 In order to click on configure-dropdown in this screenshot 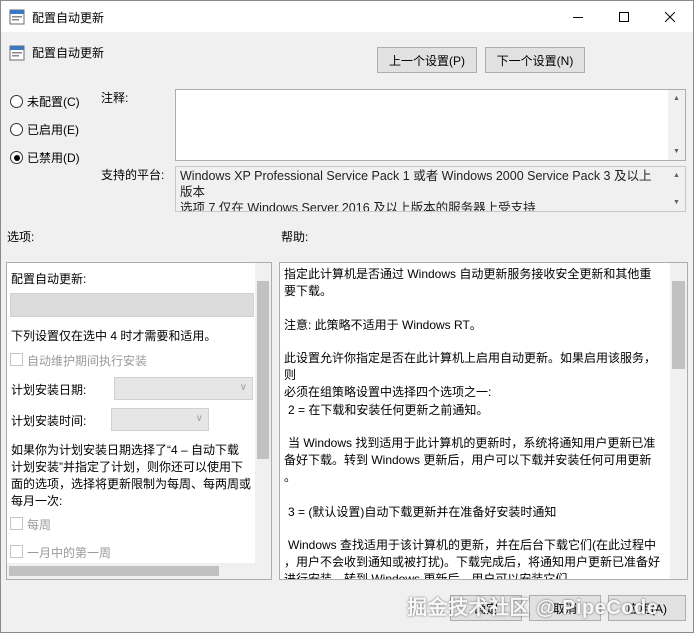, I will do `click(132, 305)`.